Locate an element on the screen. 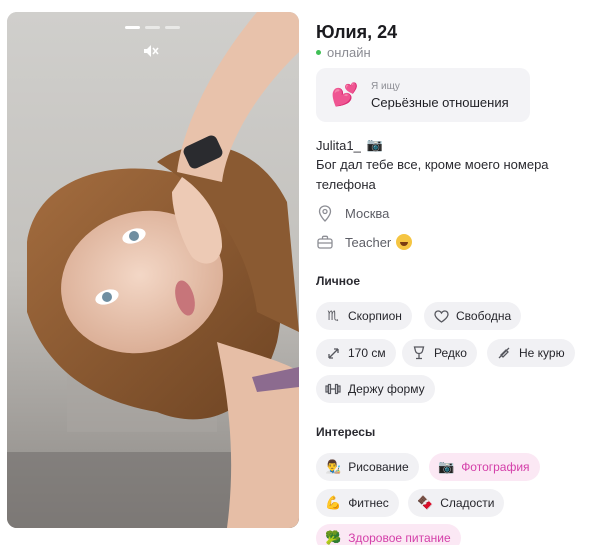 The width and height of the screenshot is (600, 545). chip-label: Держу форму is located at coordinates (386, 389).